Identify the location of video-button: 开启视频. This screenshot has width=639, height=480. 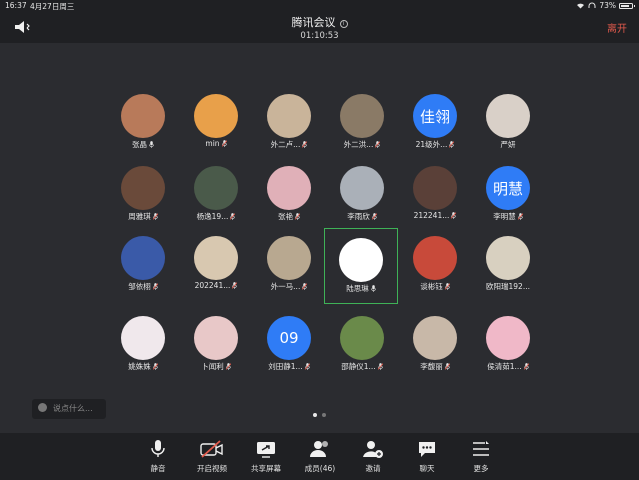
(212, 456).